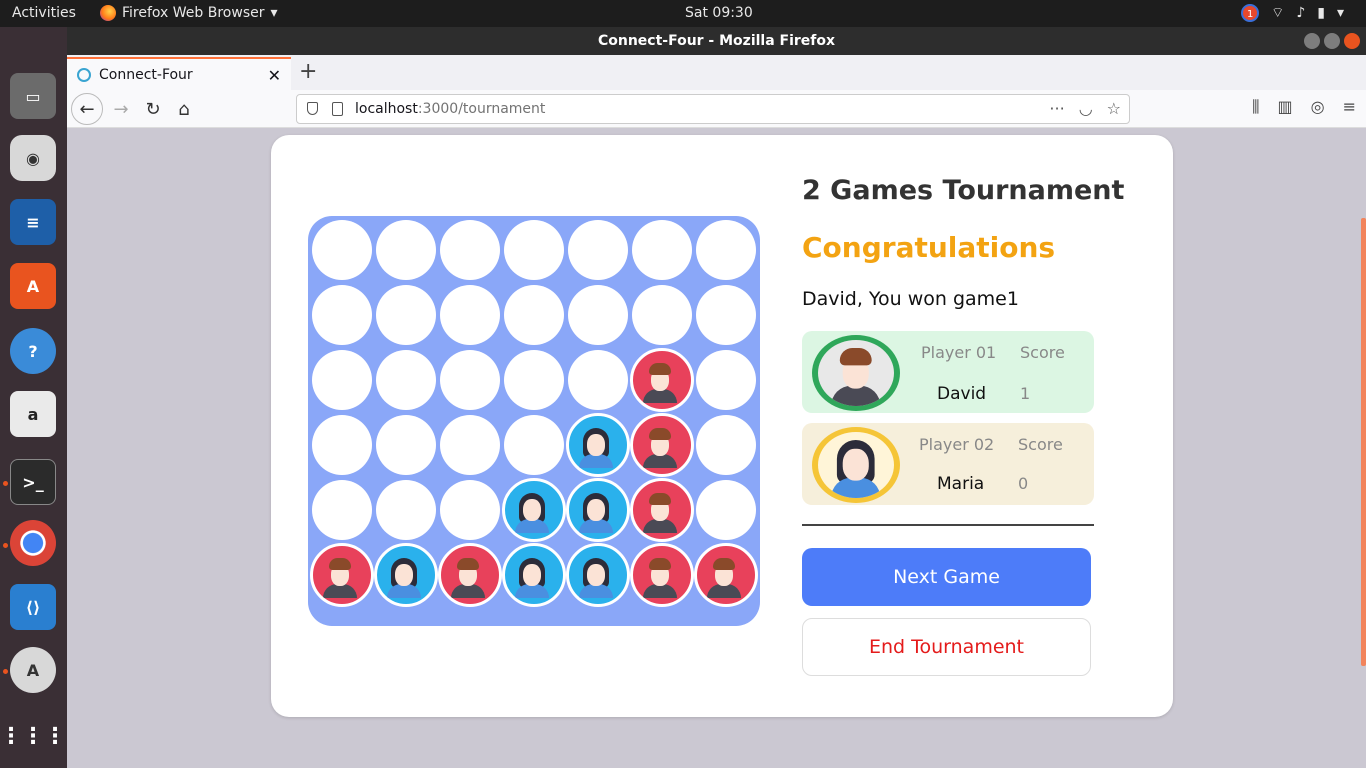  Describe the element at coordinates (312, 108) in the screenshot. I see `shield-icon` at that location.